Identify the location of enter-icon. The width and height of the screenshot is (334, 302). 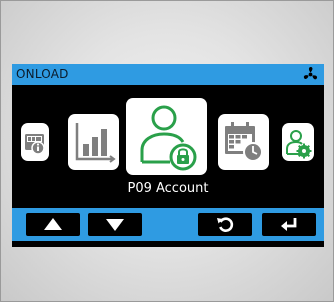
(289, 224).